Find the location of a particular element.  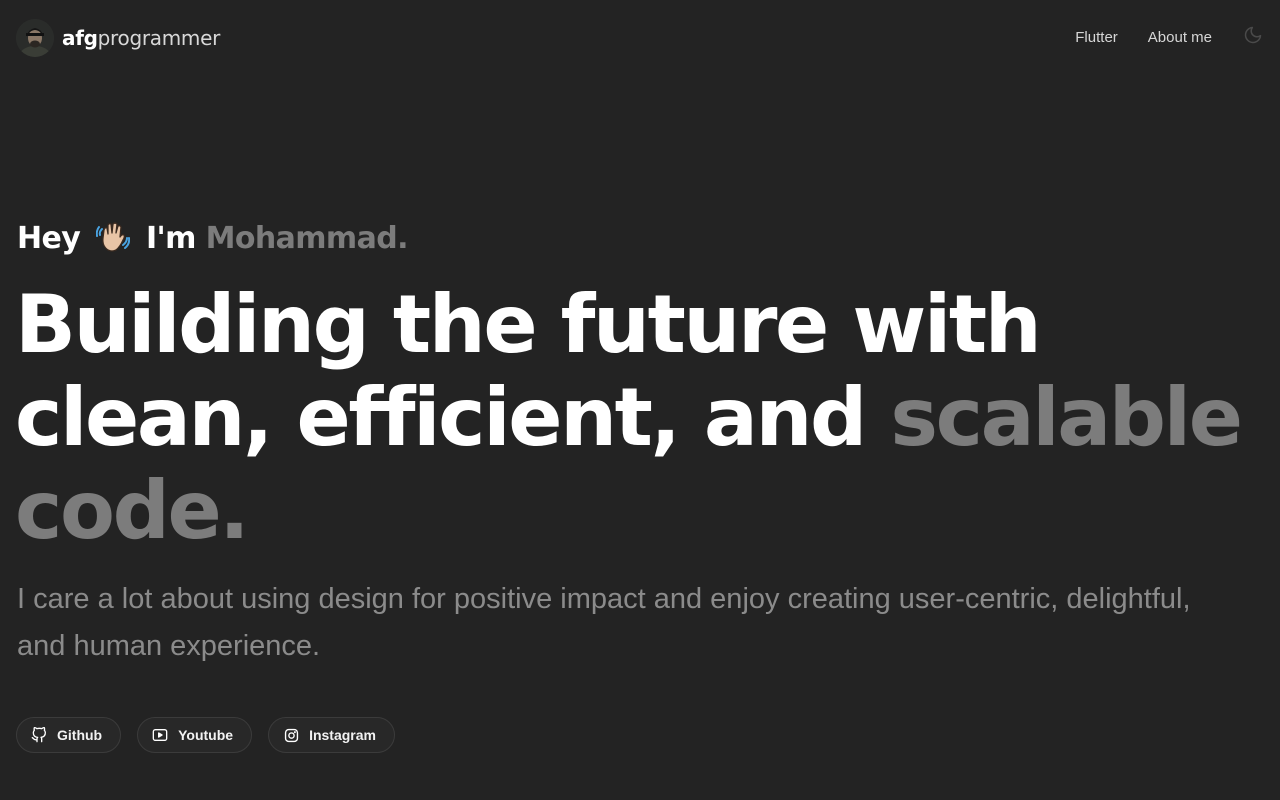

github-label: Github is located at coordinates (80, 735).